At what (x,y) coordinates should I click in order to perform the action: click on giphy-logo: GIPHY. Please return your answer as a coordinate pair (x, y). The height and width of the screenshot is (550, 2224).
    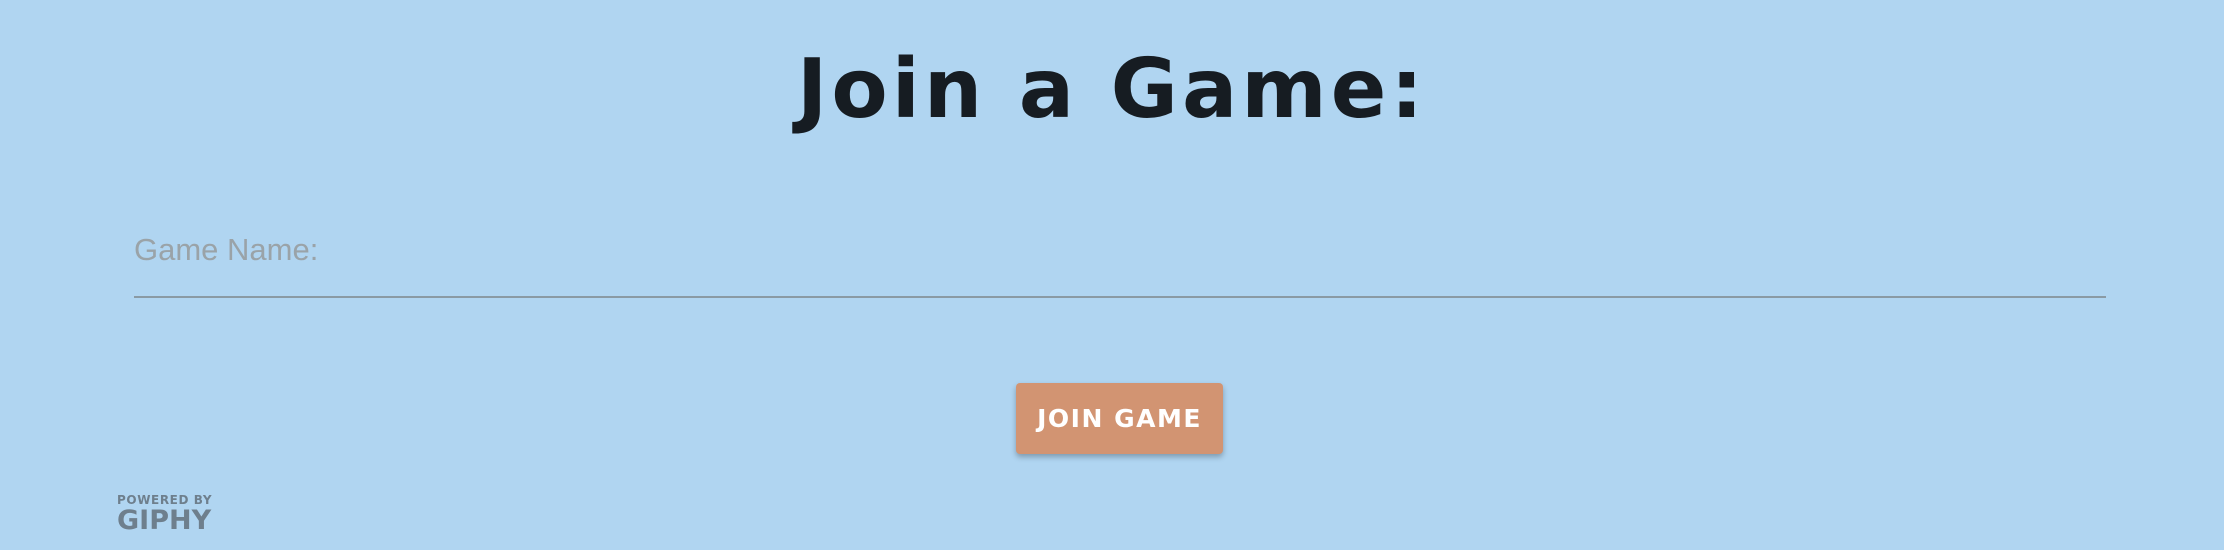
    Looking at the image, I should click on (164, 520).